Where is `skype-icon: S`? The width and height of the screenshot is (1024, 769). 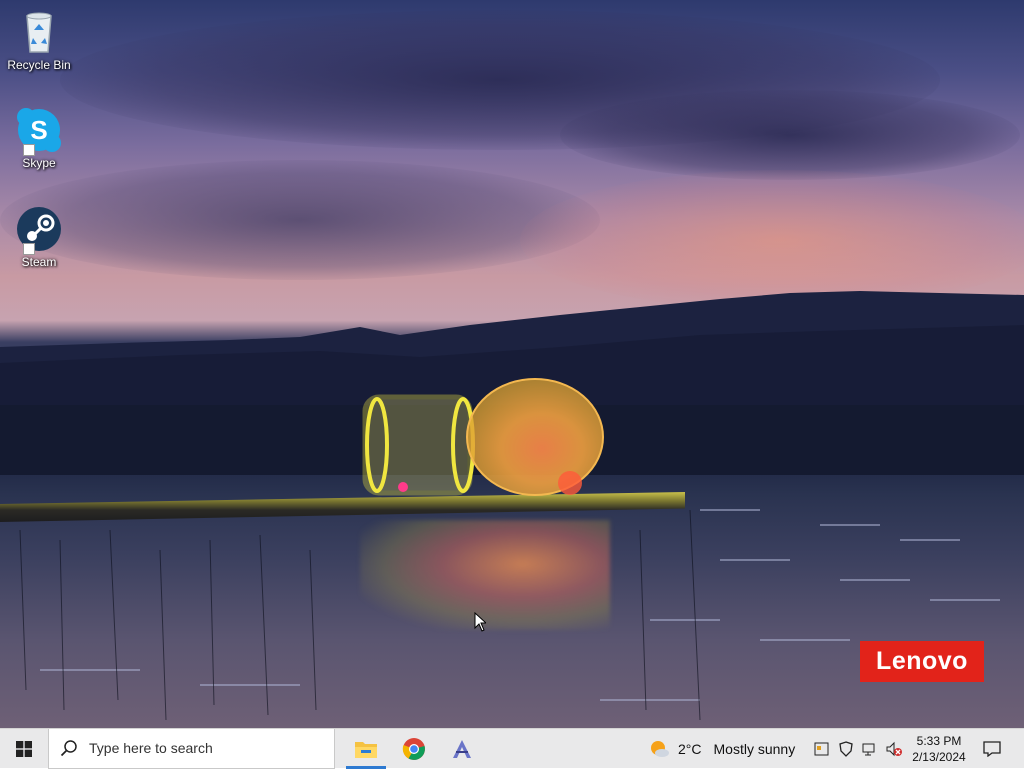 skype-icon: S is located at coordinates (39, 131).